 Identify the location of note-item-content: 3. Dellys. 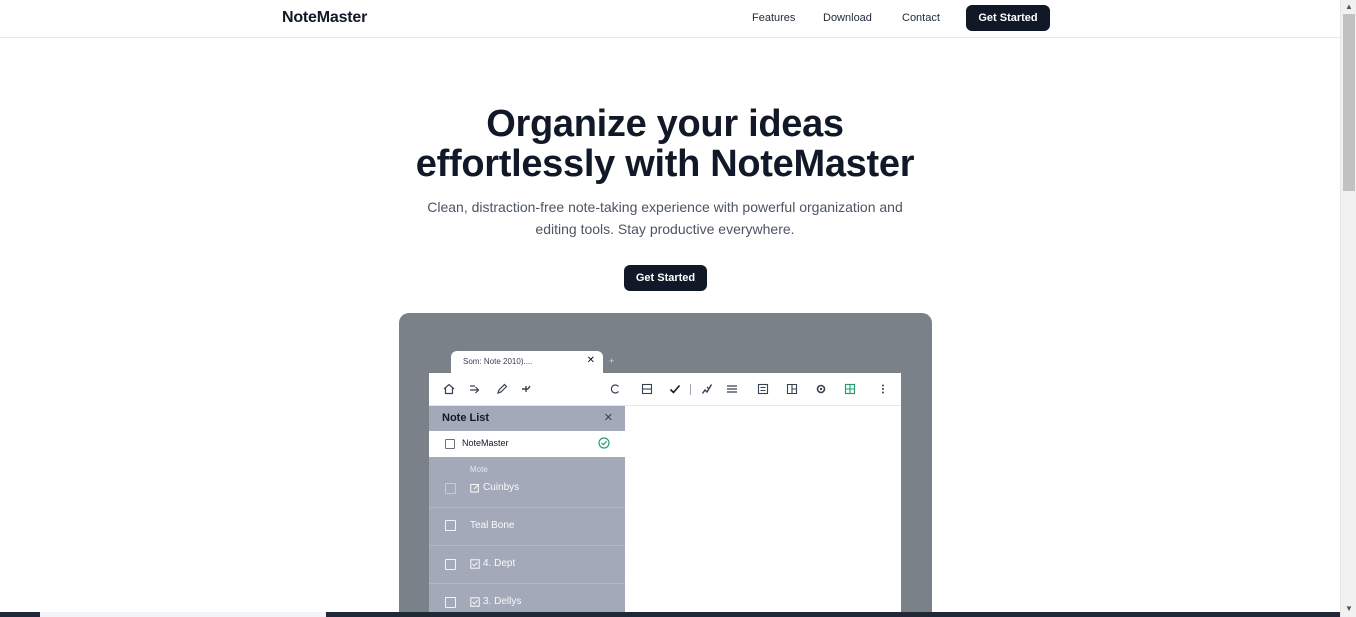
(495, 601).